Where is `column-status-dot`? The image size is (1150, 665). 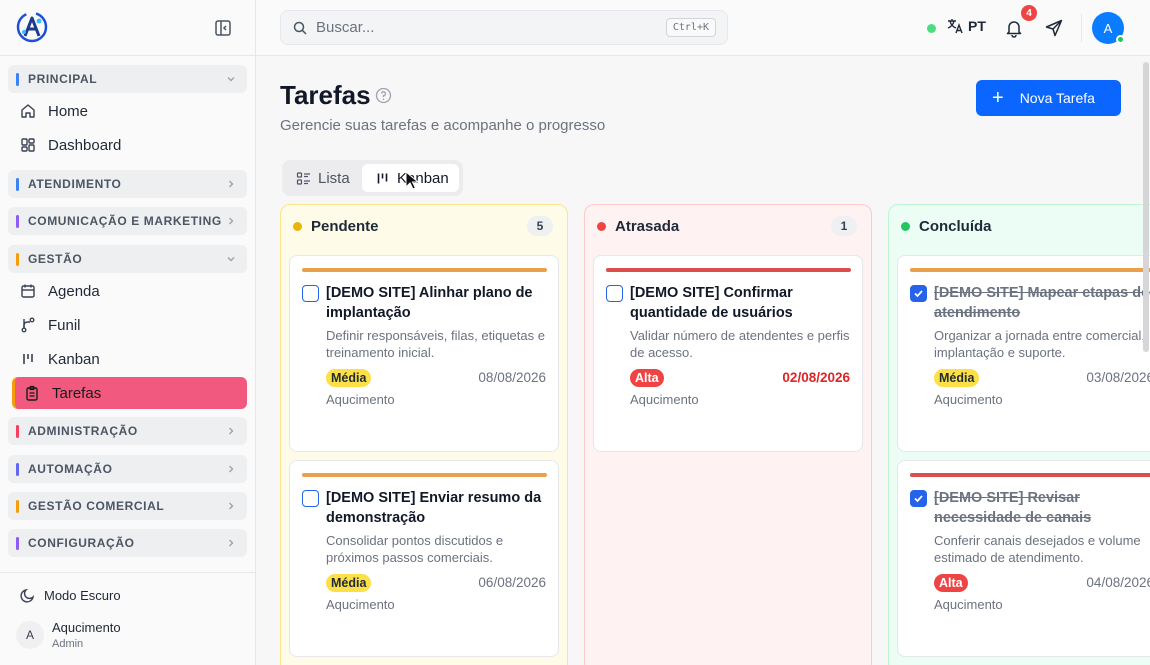
column-status-dot is located at coordinates (601, 226).